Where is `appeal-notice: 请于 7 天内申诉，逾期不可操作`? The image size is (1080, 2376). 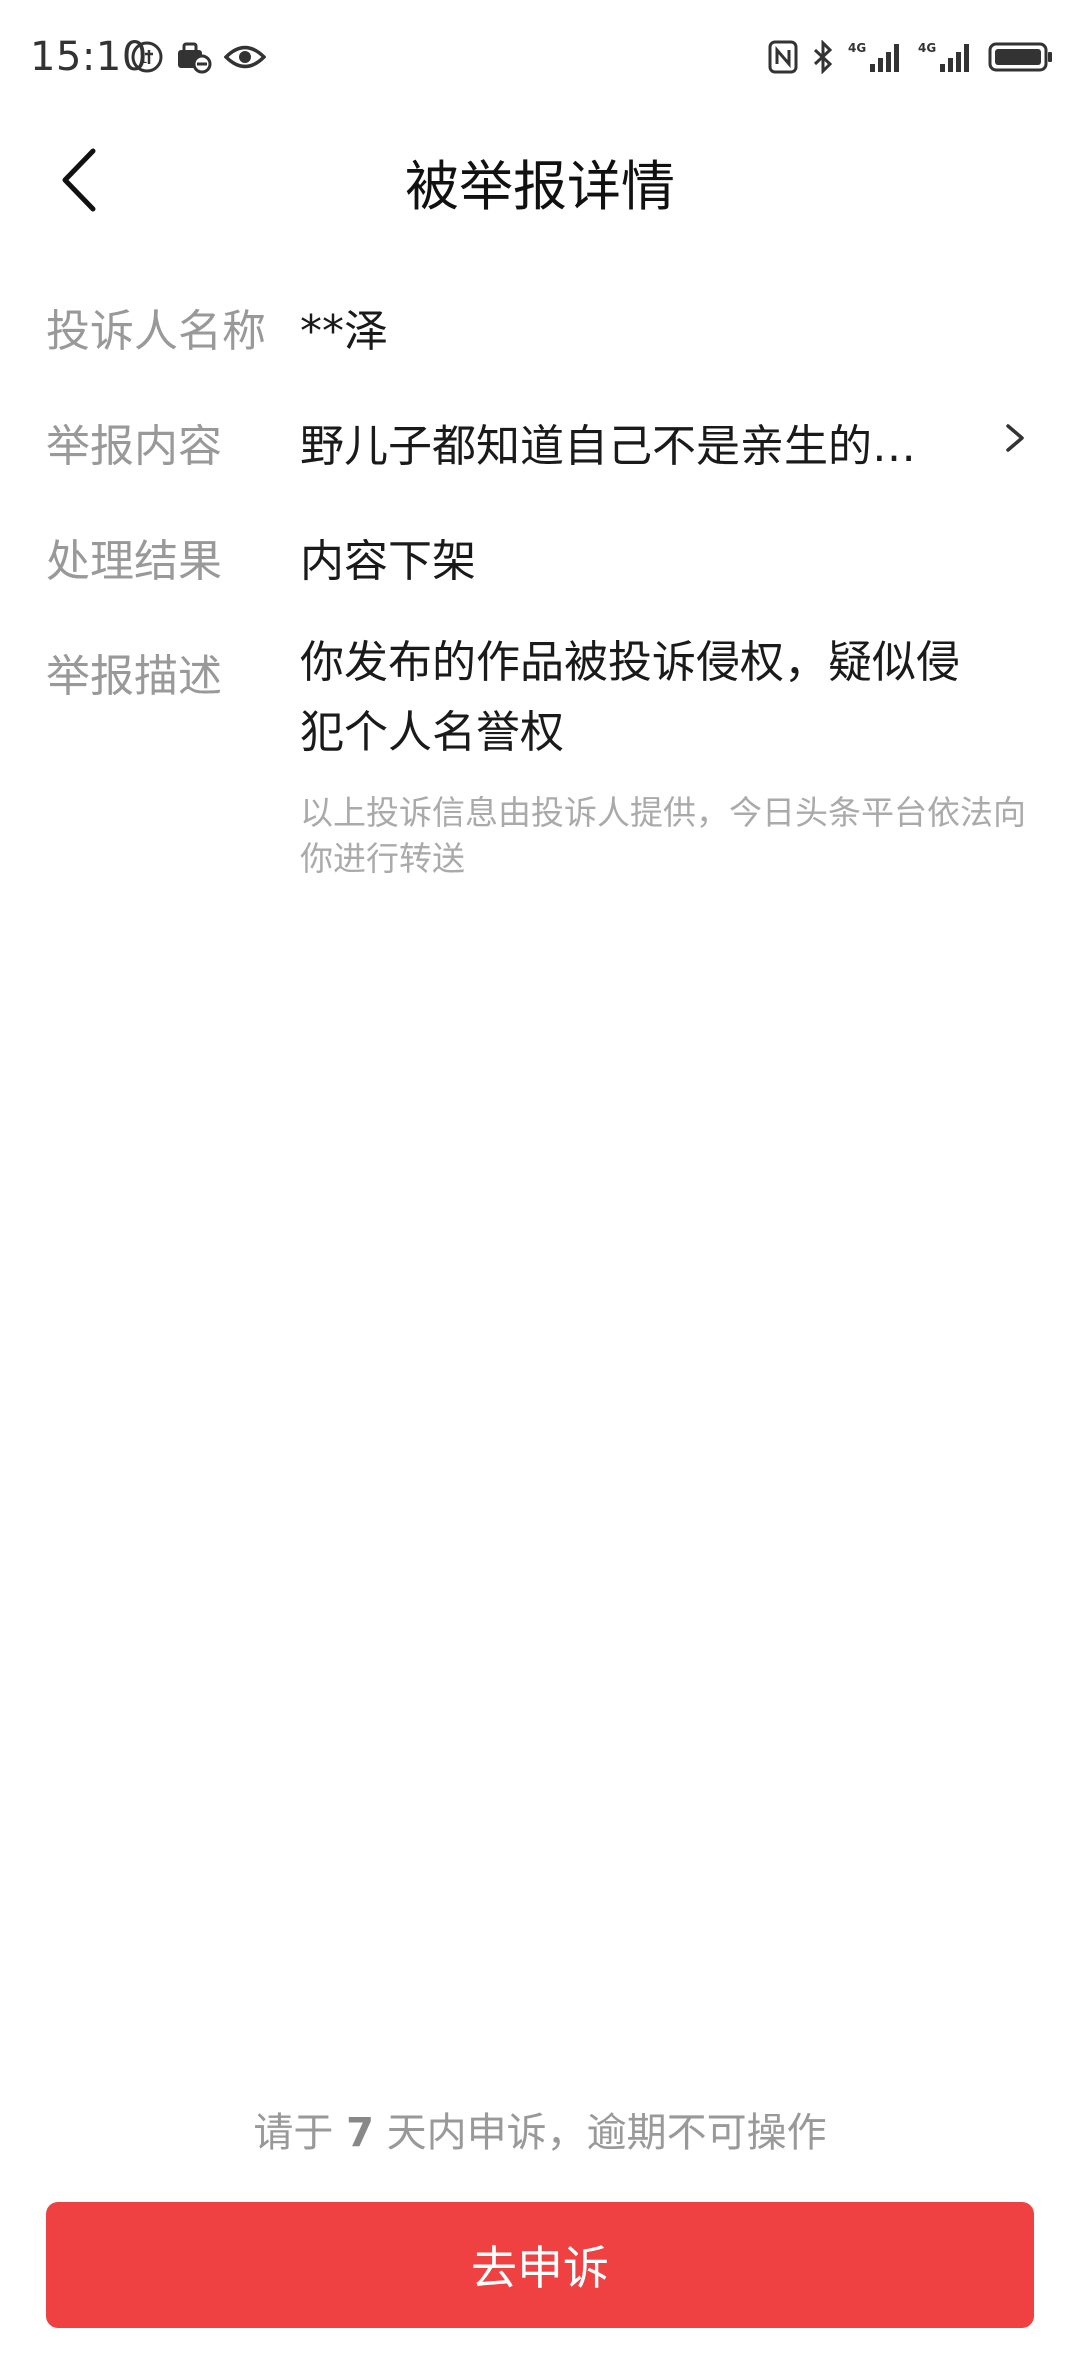
appeal-notice: 请于 7 天内申诉，逾期不可操作 is located at coordinates (540, 2129).